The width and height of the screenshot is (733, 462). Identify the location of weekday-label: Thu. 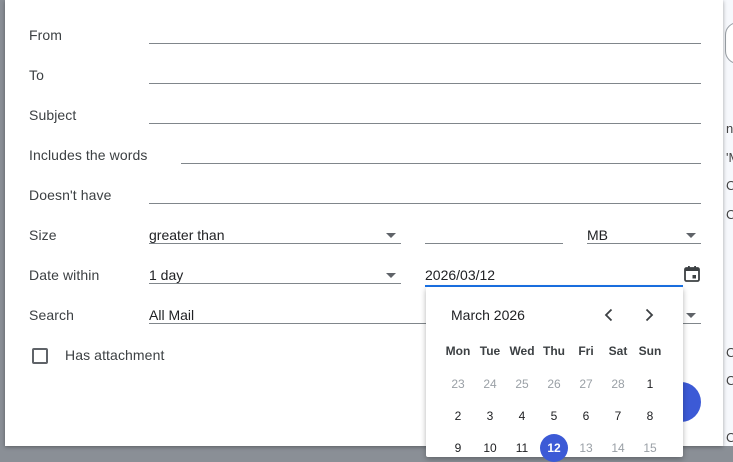
(554, 351).